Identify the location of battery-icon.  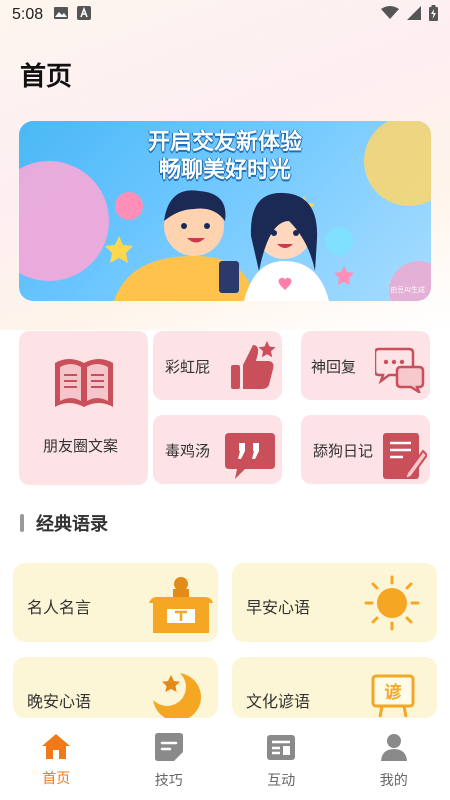
(433, 15).